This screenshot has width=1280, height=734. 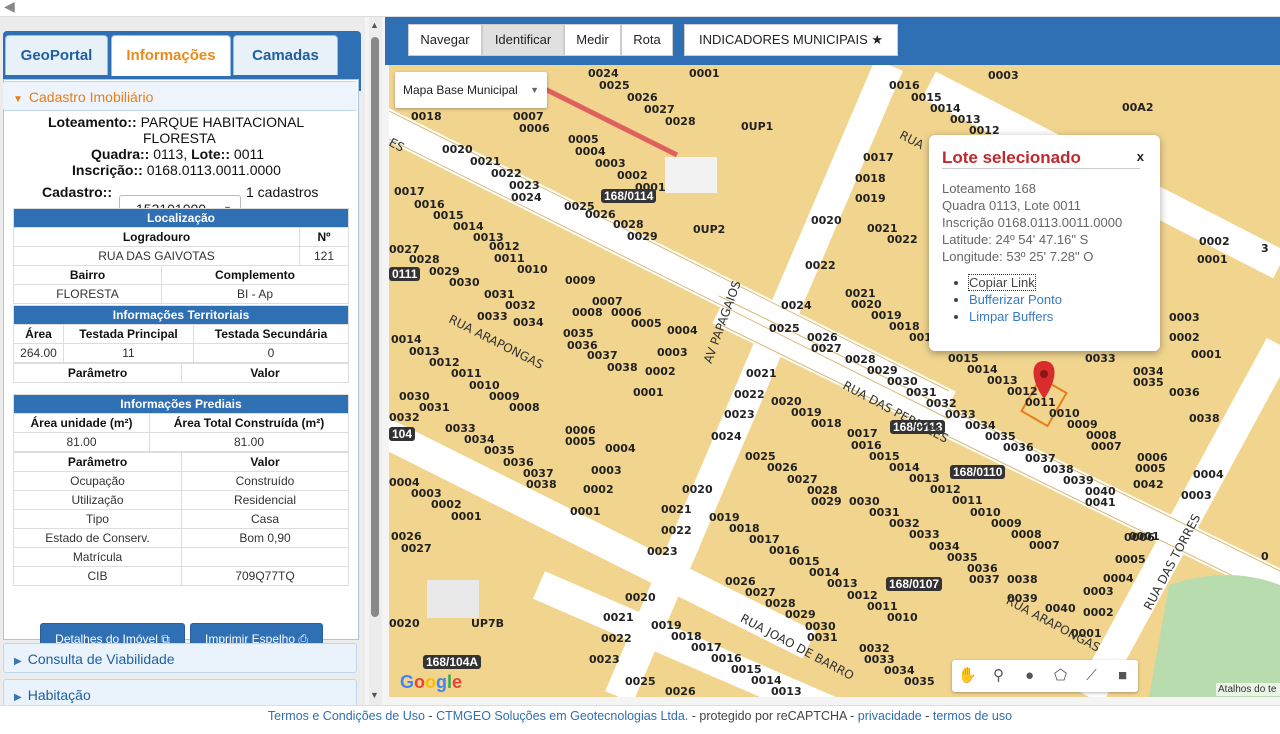 What do you see at coordinates (426, 116) in the screenshot?
I see `lot-label: 0018` at bounding box center [426, 116].